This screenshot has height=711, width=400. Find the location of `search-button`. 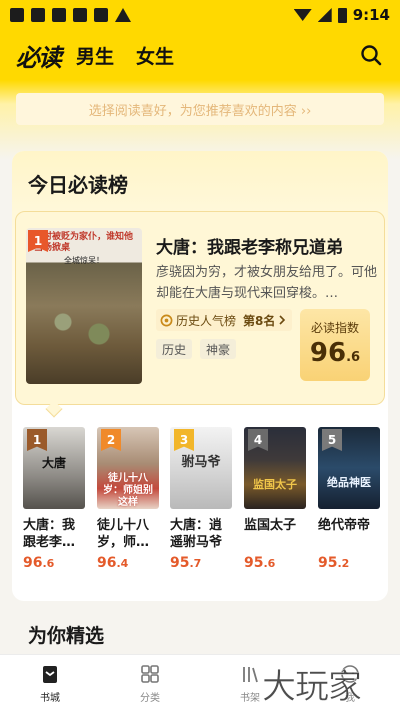

search-button is located at coordinates (371, 55).